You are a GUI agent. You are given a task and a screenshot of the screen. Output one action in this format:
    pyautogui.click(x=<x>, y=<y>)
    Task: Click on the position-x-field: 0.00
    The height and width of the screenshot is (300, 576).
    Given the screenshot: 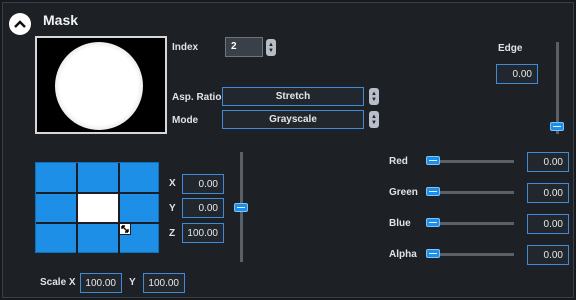 What is the action you would take?
    pyautogui.click(x=203, y=184)
    